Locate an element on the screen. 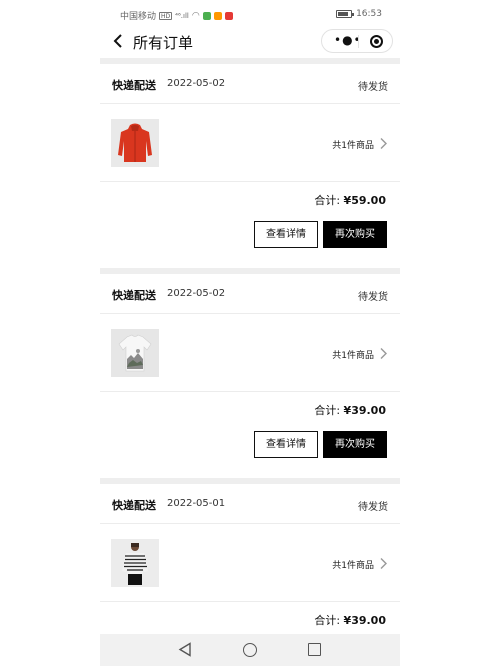 This screenshot has width=500, height=666. striped-top-image is located at coordinates (135, 563).